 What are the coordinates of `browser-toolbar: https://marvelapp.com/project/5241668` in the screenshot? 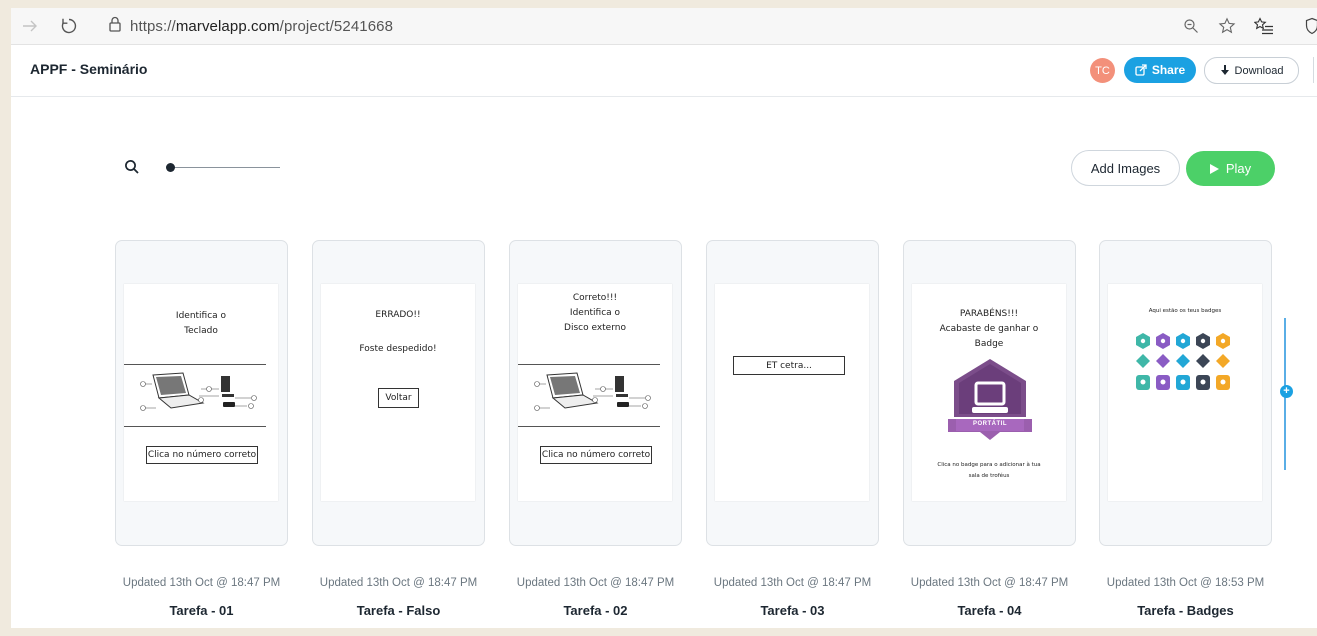 It's located at (664, 26).